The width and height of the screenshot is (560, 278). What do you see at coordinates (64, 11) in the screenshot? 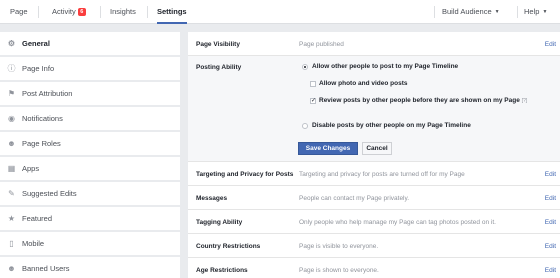
I see `tab-activity-label: Activity` at bounding box center [64, 11].